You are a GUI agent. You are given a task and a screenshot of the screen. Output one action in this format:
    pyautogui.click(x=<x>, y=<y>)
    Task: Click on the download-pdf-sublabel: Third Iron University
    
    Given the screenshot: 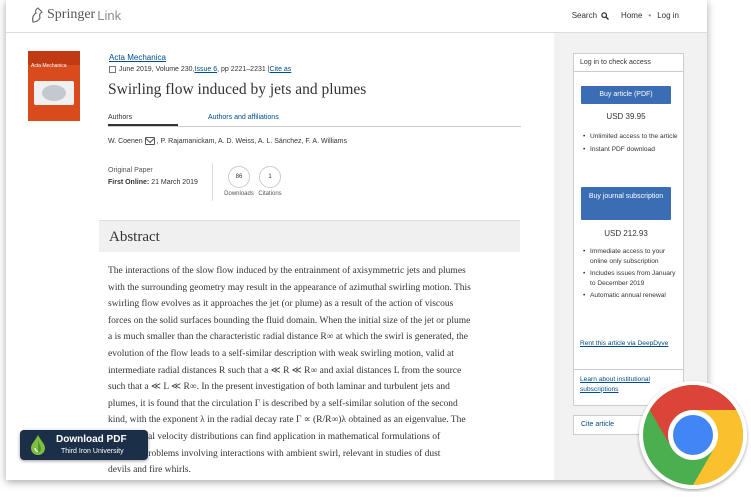 What is the action you would take?
    pyautogui.click(x=92, y=451)
    